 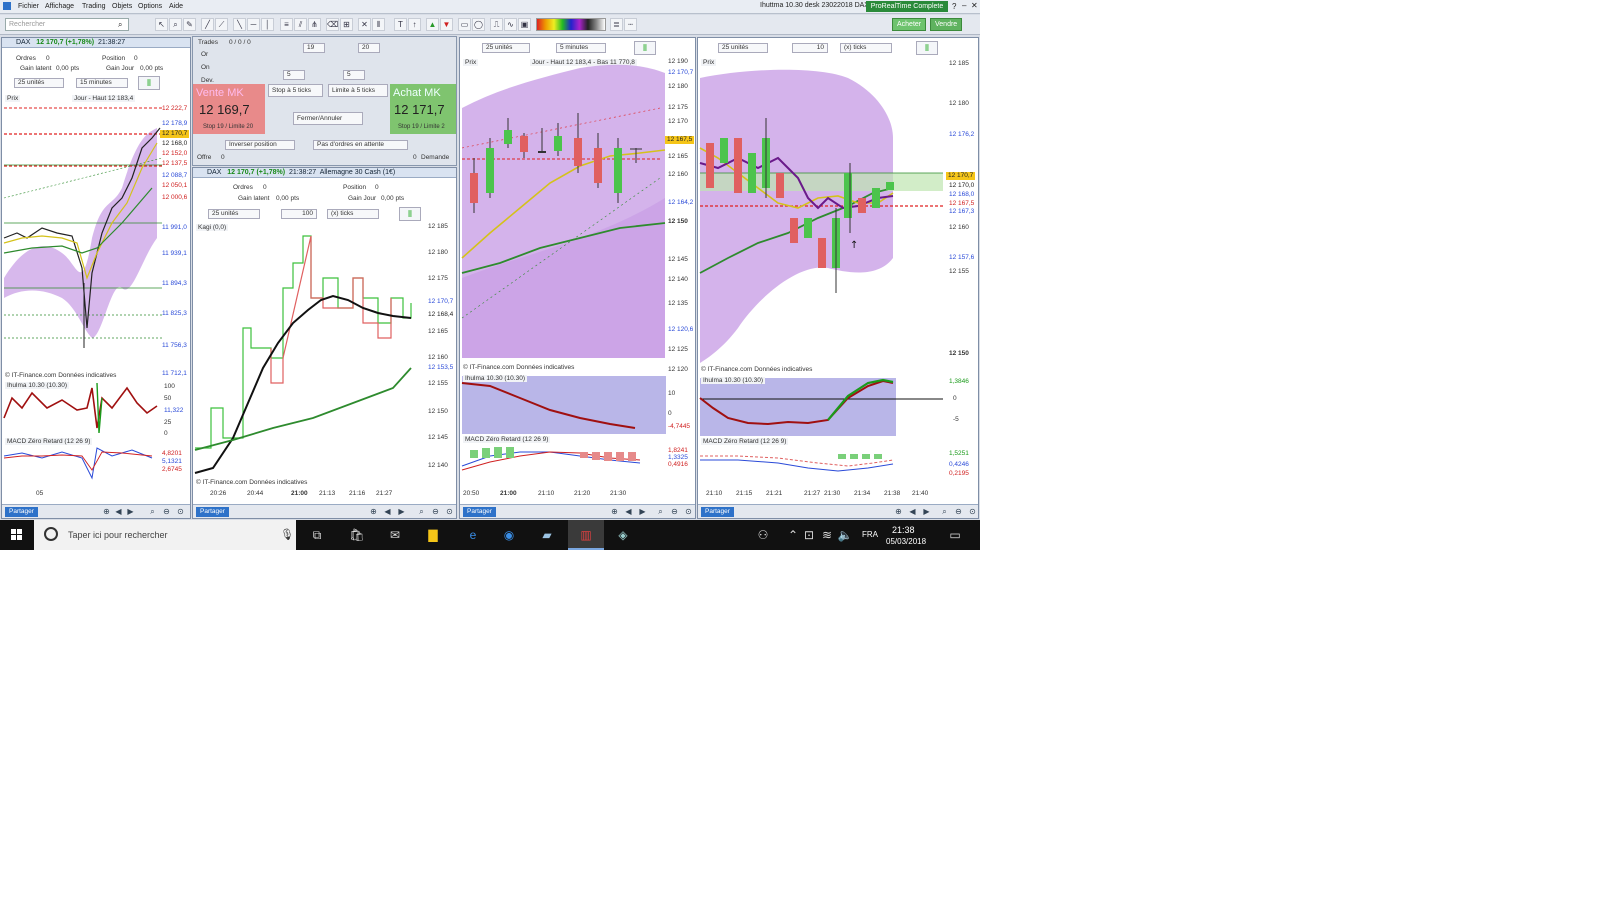 What do you see at coordinates (395, 535) in the screenshot?
I see `mail-icon: ✉` at bounding box center [395, 535].